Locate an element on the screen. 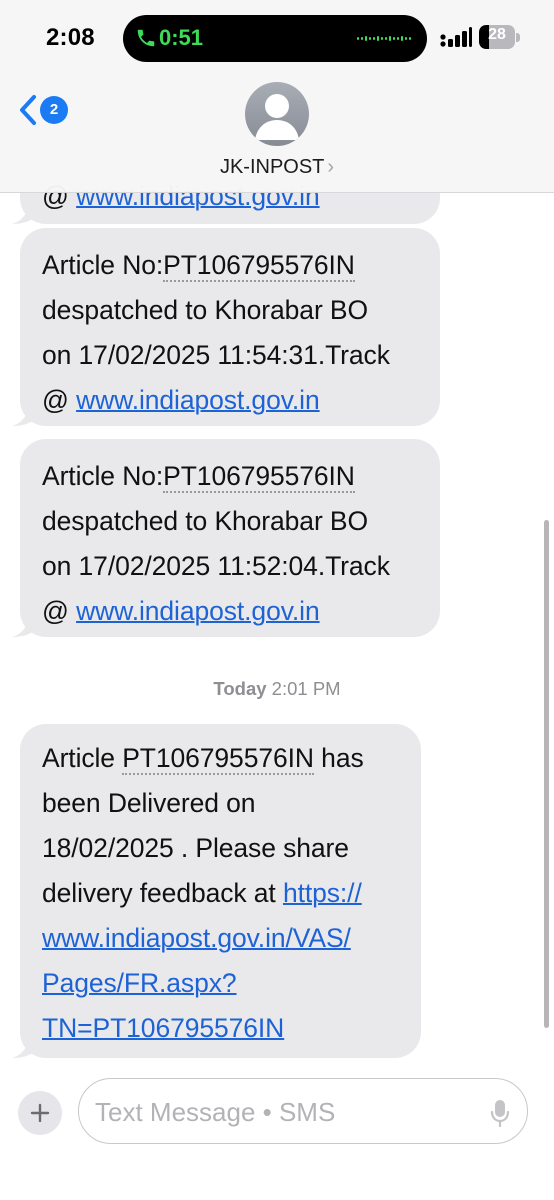  contact-name-button: JK-INPOST › is located at coordinates (277, 167).